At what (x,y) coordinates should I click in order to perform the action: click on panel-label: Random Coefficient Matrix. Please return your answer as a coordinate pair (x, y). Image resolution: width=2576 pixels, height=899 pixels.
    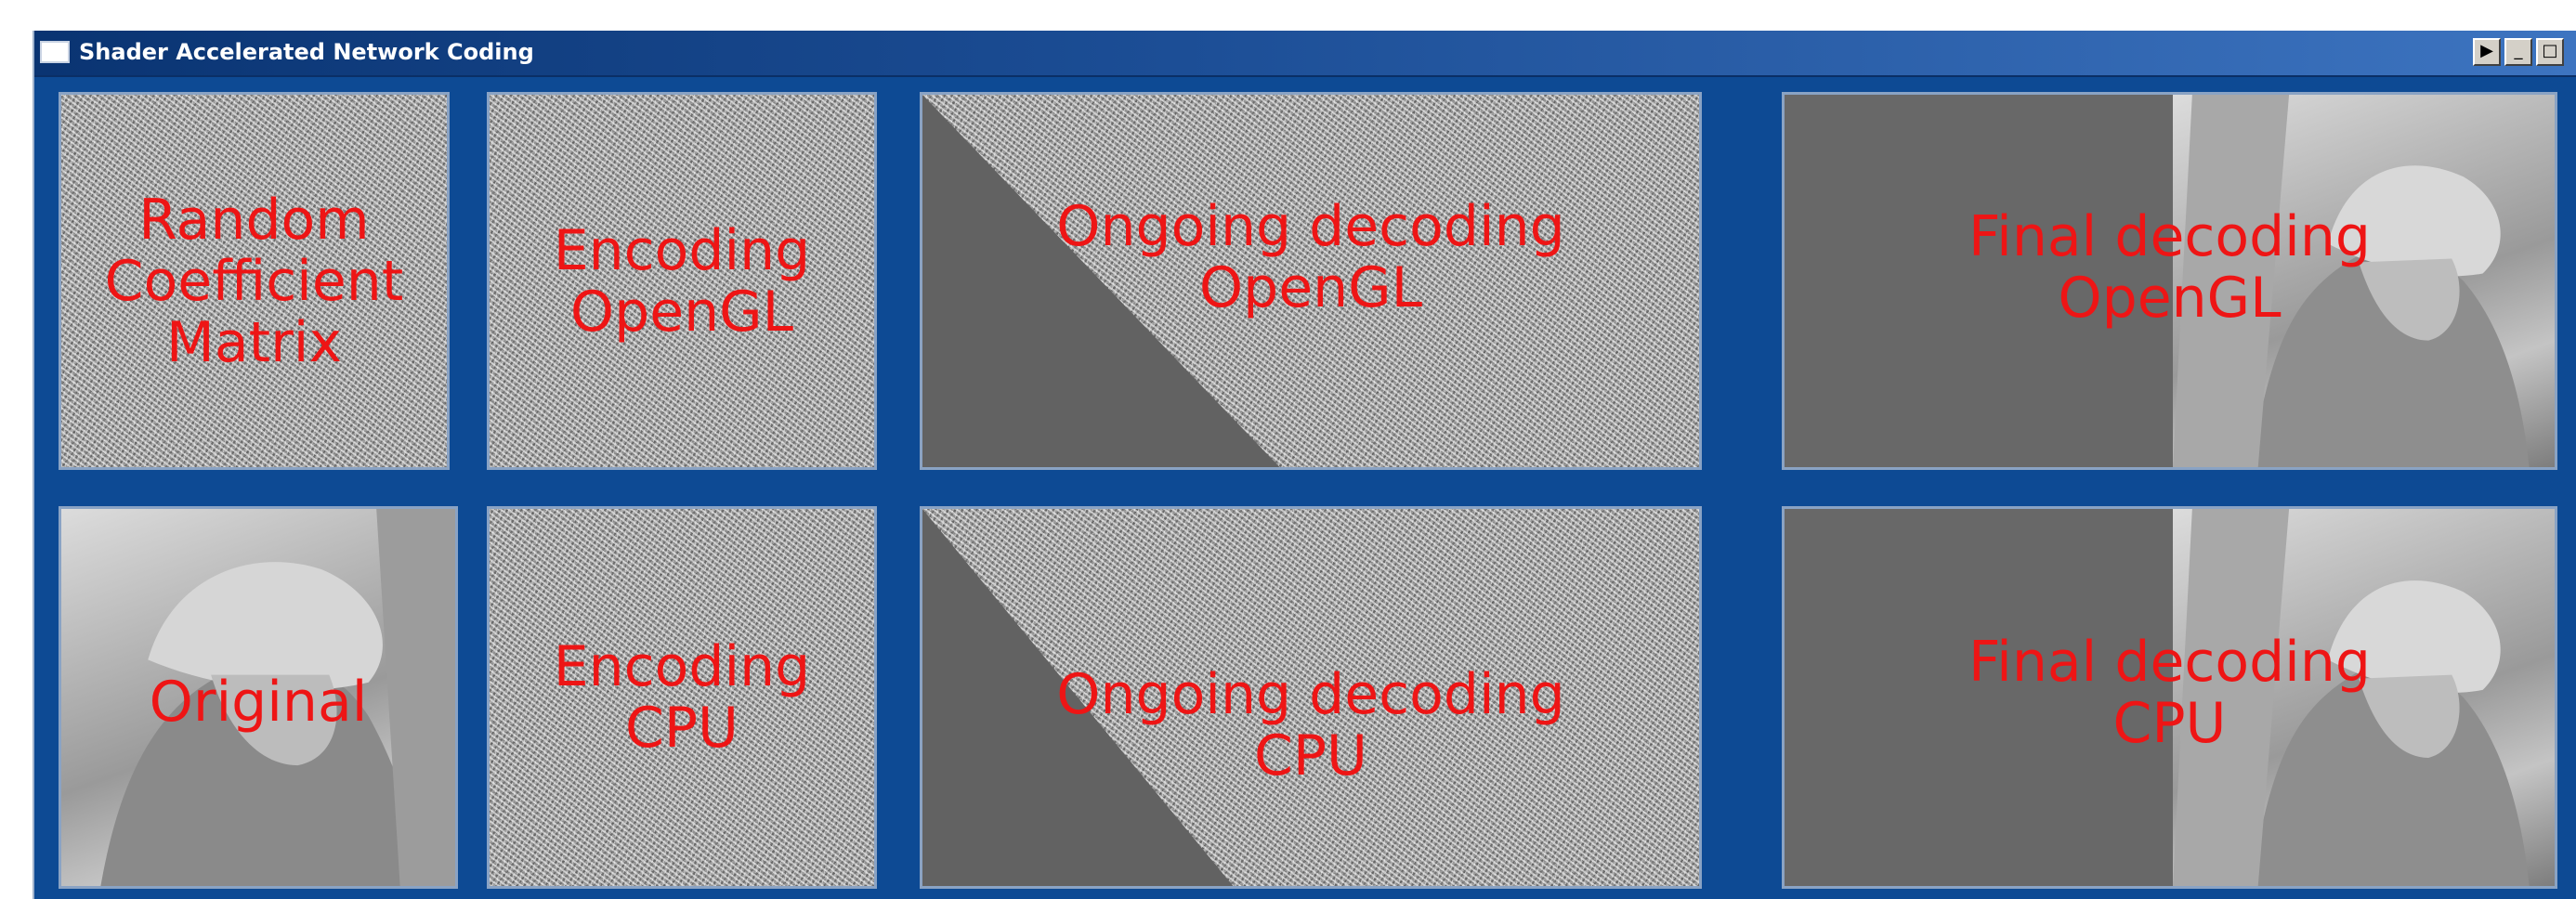
    Looking at the image, I should click on (254, 281).